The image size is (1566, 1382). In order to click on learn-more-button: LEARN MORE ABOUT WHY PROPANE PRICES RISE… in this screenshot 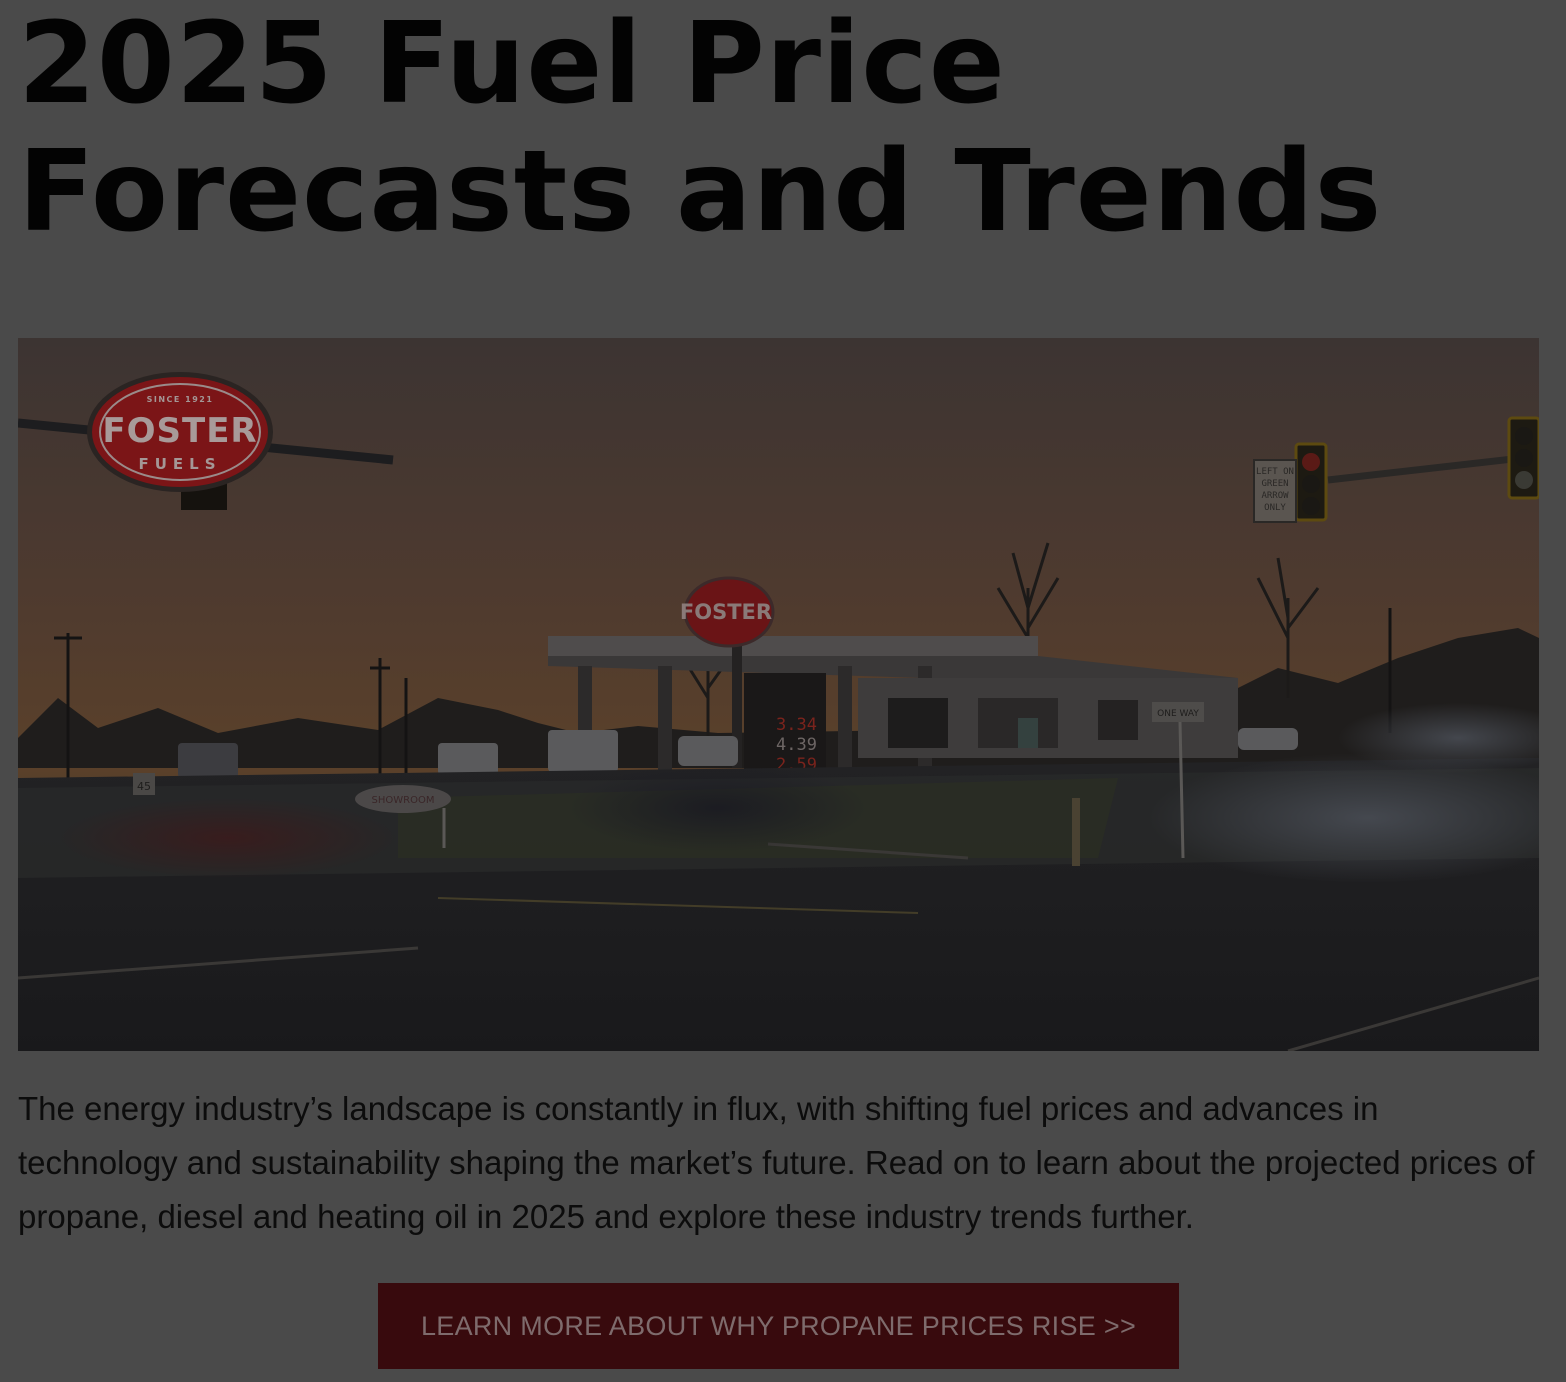, I will do `click(778, 1326)`.